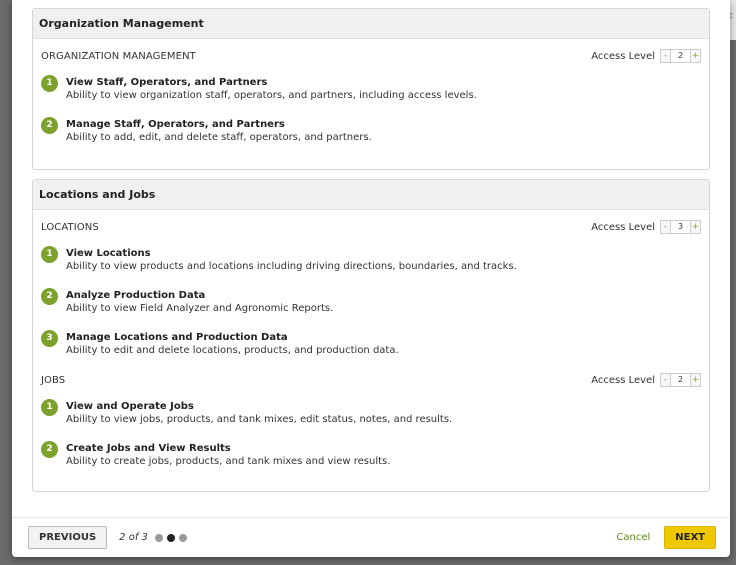 Image resolution: width=736 pixels, height=565 pixels. What do you see at coordinates (53, 380) in the screenshot?
I see `section-title: JOBS` at bounding box center [53, 380].